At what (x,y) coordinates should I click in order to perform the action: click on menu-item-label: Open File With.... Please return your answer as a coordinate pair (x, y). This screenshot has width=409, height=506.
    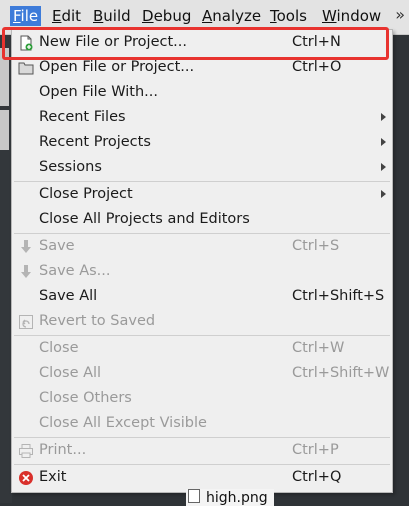
    Looking at the image, I should click on (98, 92).